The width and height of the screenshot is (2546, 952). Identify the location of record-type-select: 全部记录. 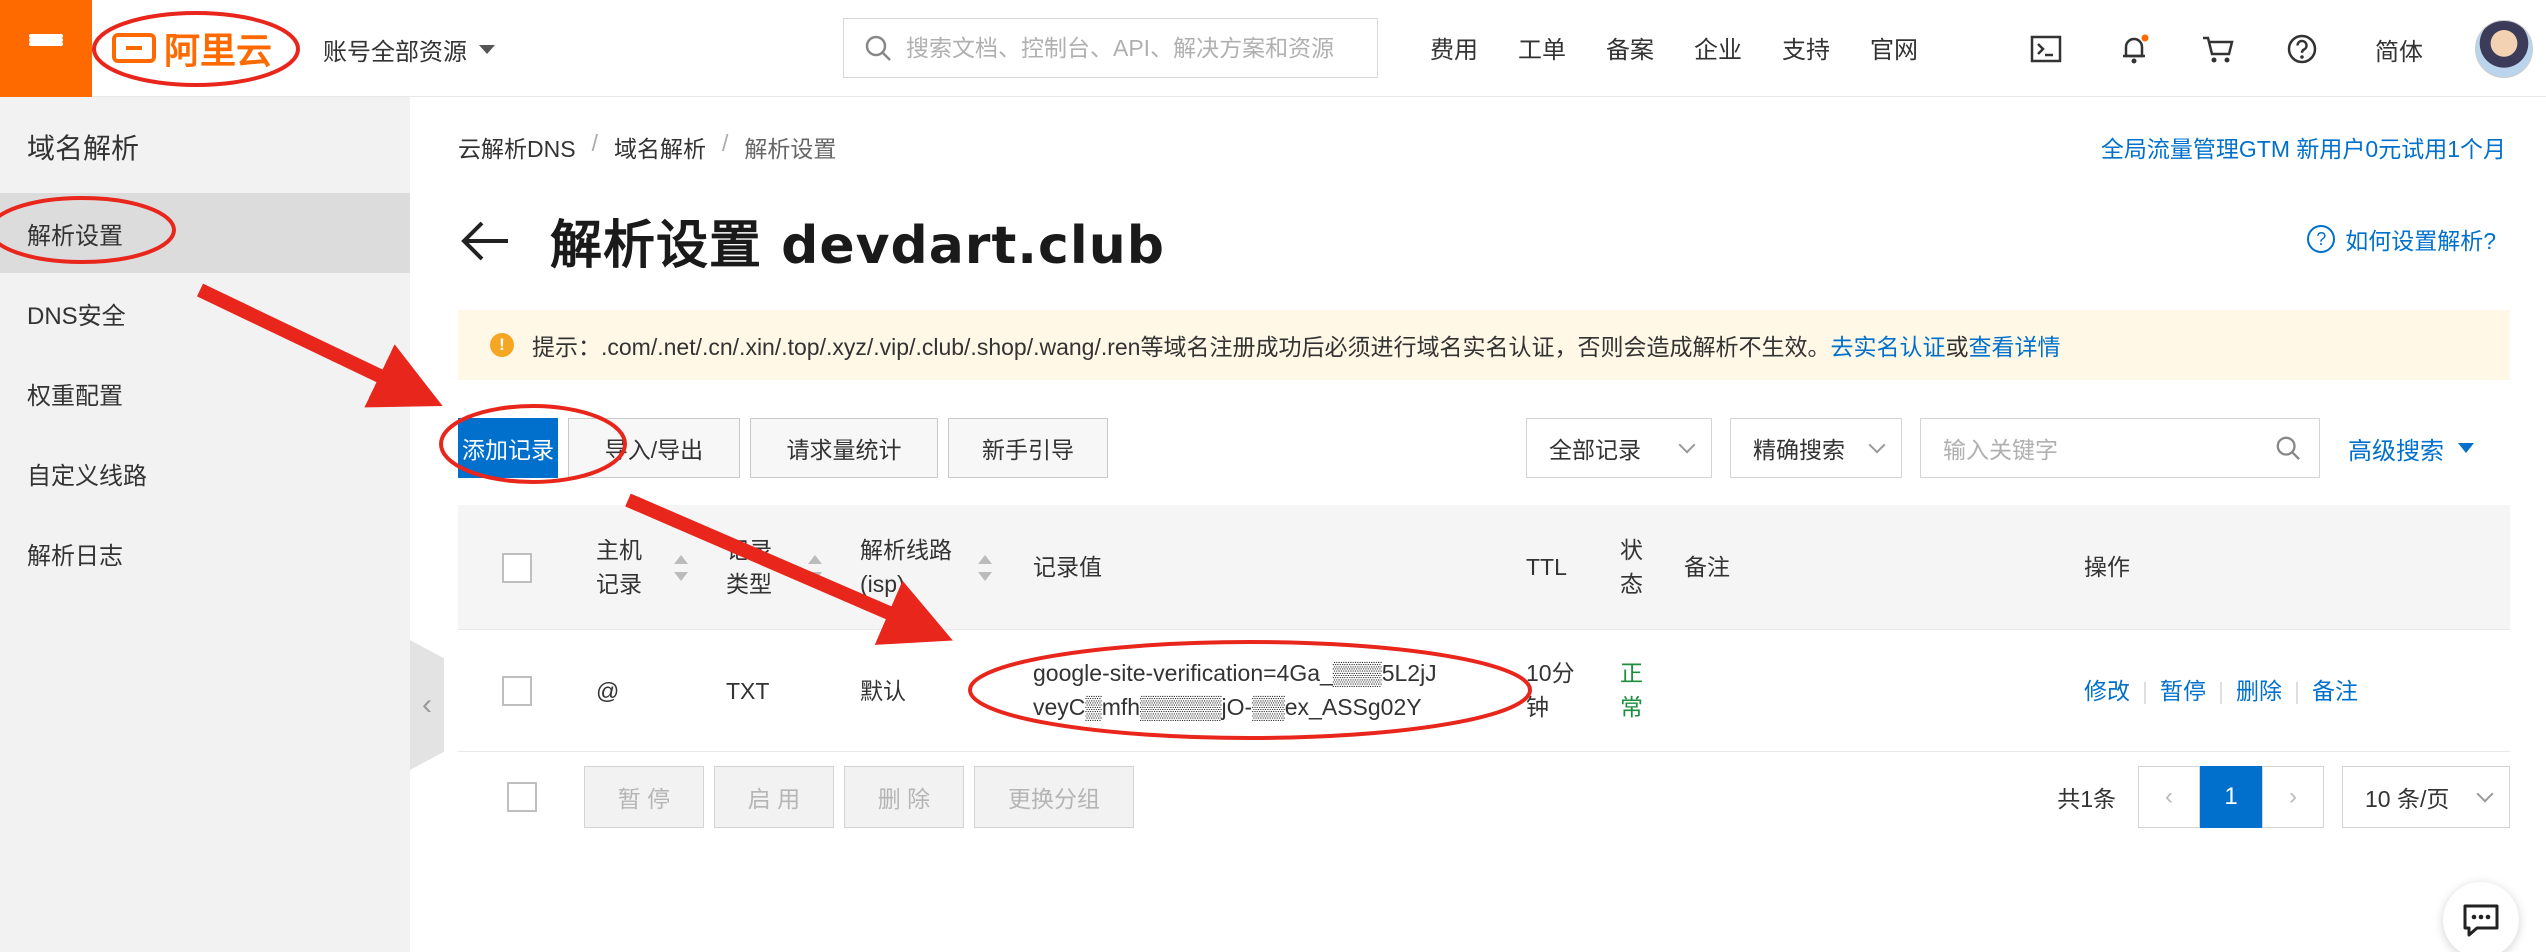
(1619, 448).